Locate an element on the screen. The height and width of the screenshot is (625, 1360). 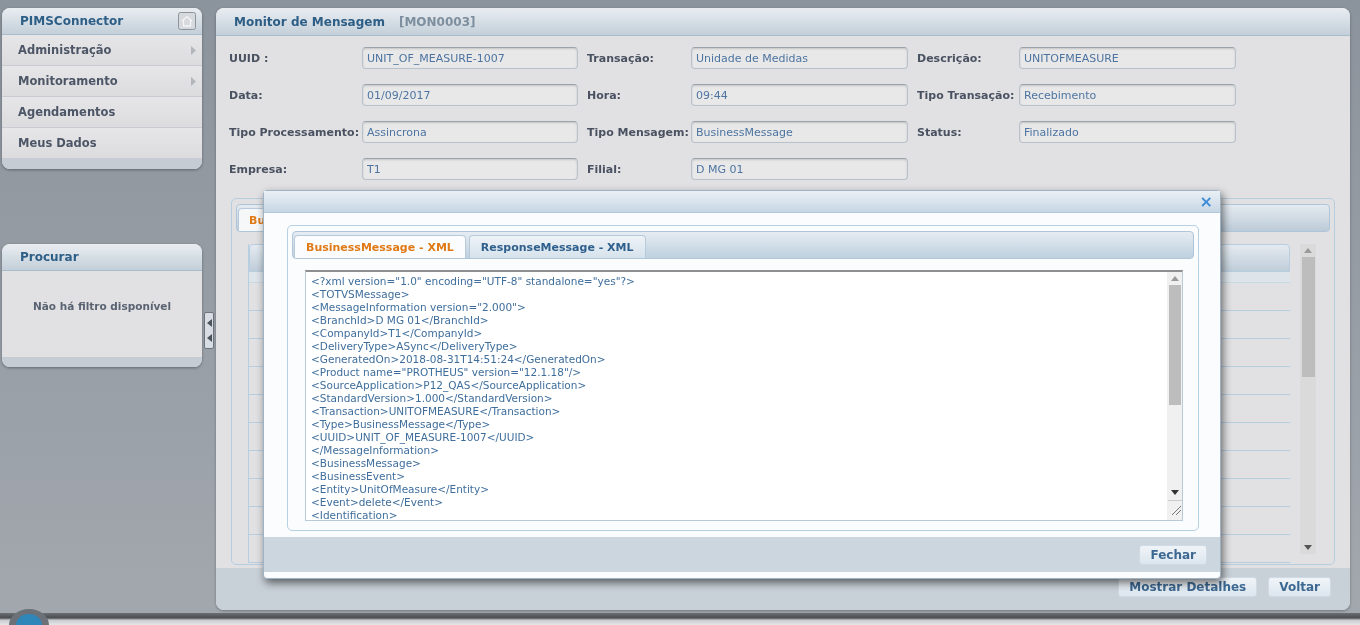
text-field: D MG 01 is located at coordinates (799, 169).